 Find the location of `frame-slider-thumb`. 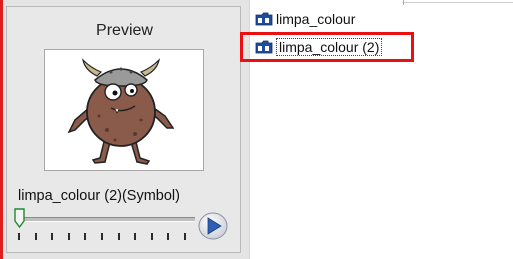

frame-slider-thumb is located at coordinates (19, 218).